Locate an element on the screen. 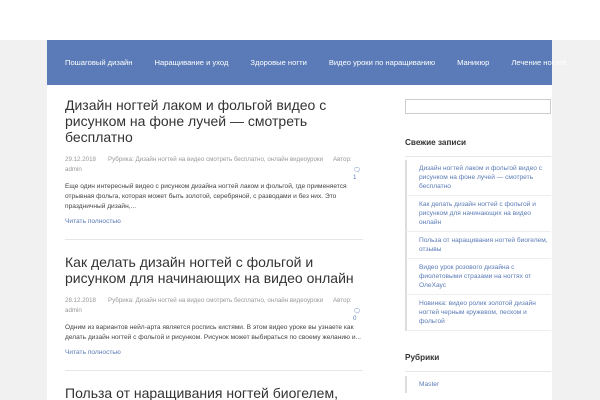  nav-item-manicure: Маникюр is located at coordinates (473, 62).